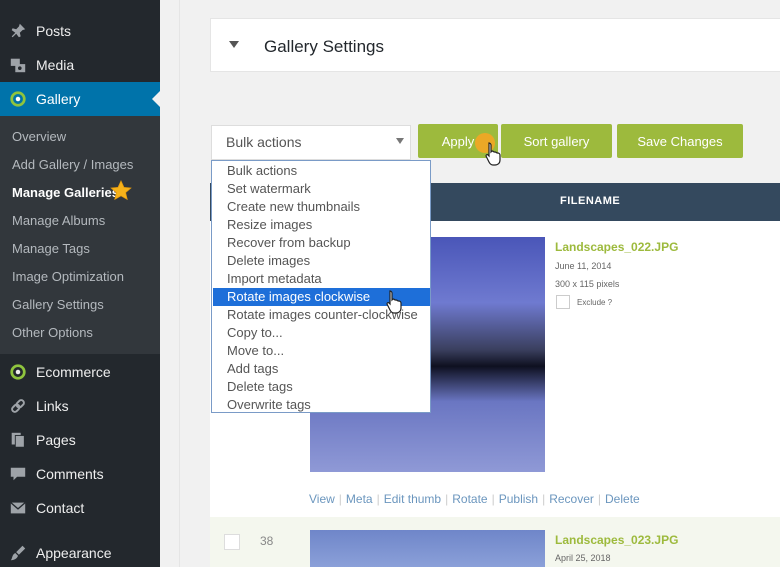  Describe the element at coordinates (321, 225) in the screenshot. I see `option-resize-images: Resize images` at that location.